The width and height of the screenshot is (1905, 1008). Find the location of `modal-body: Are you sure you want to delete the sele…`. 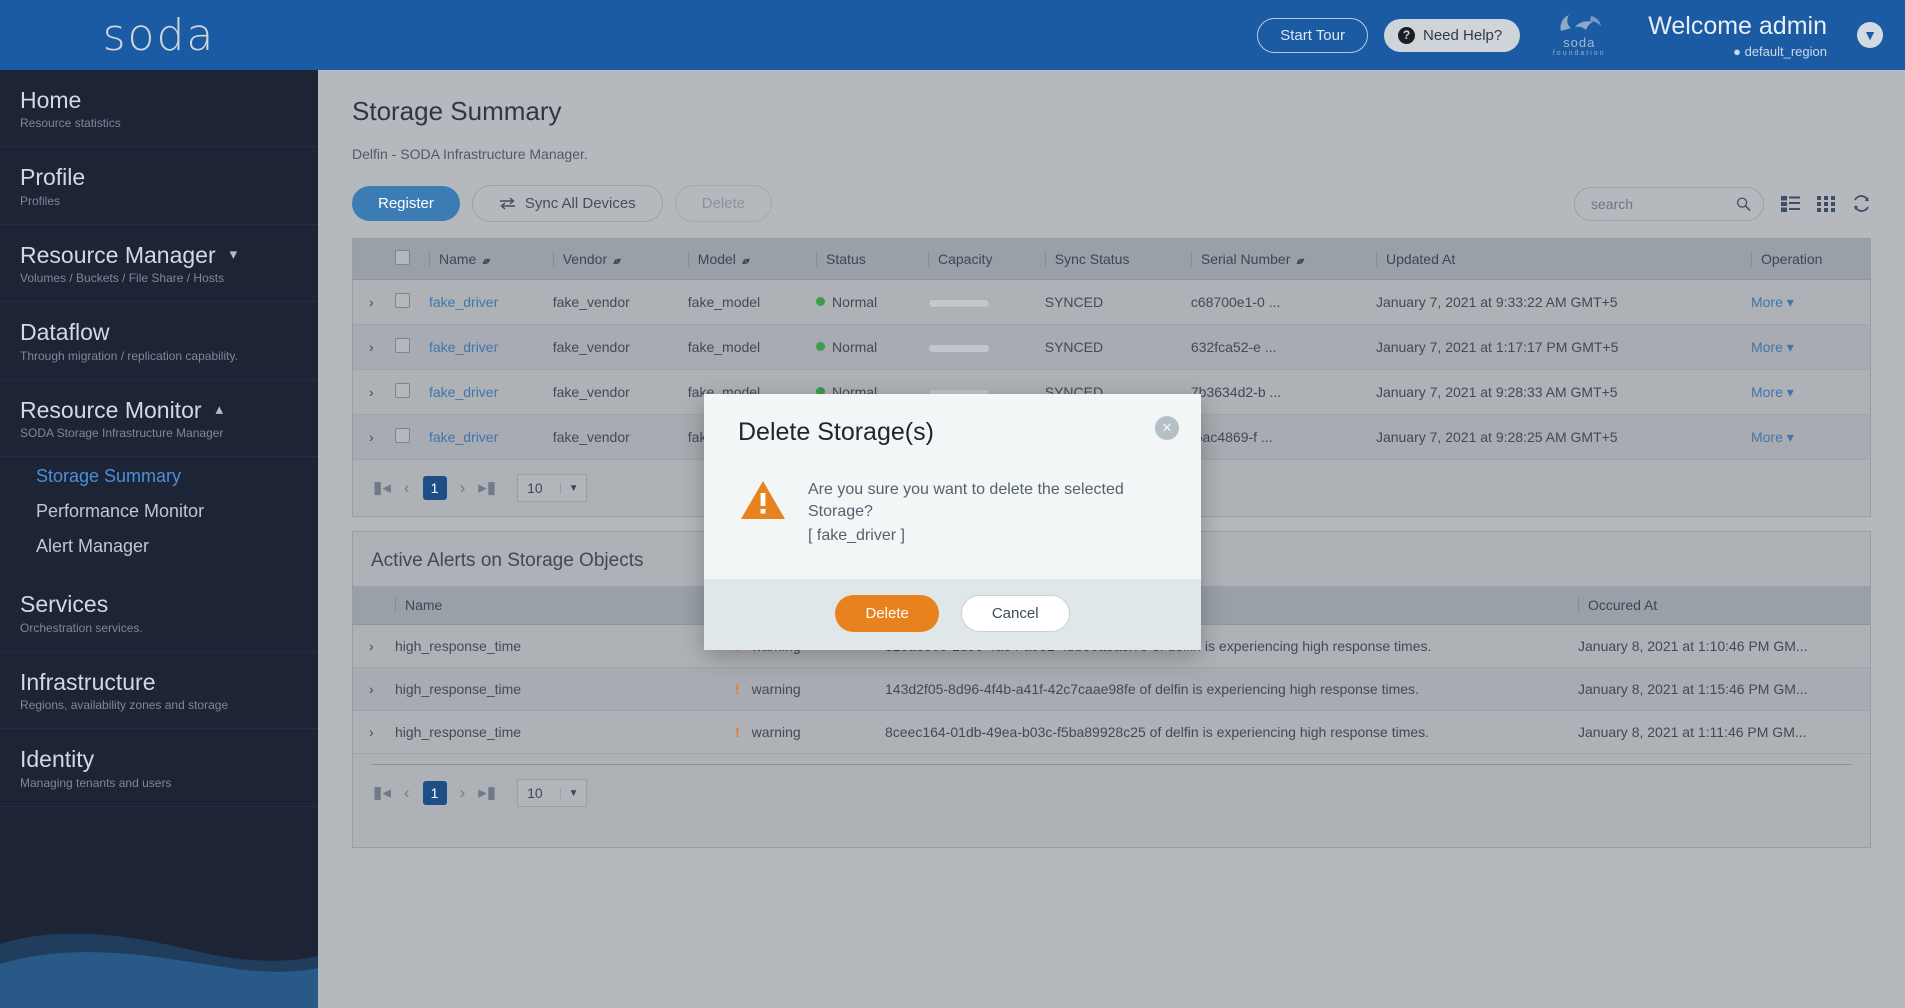

modal-body: Are you sure you want to delete the sele… is located at coordinates (952, 518).